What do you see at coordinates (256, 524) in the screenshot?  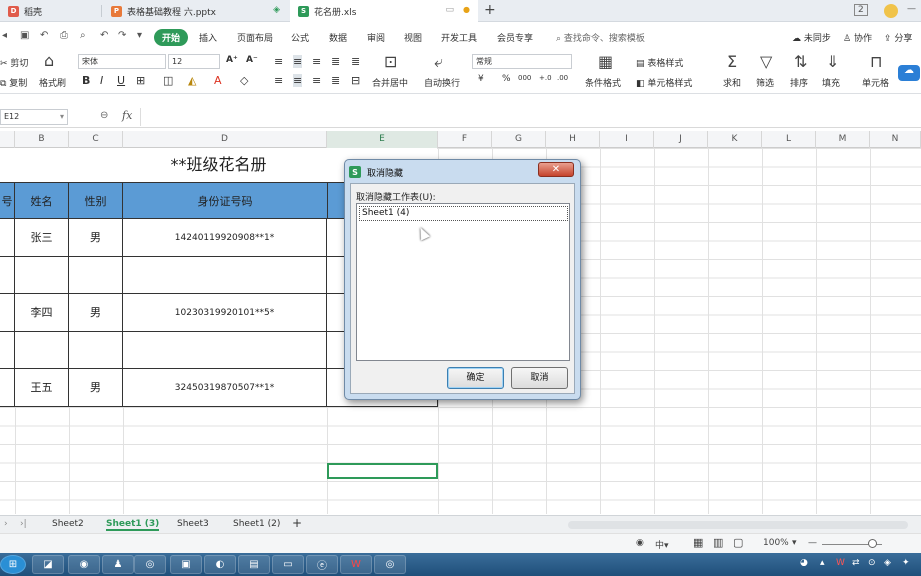 I see `sheet-tab: Sheet1 (2)` at bounding box center [256, 524].